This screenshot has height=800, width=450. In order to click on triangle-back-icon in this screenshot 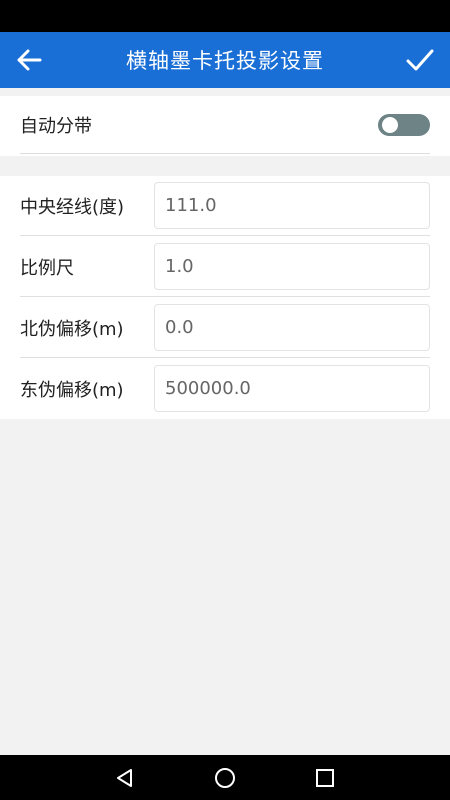, I will do `click(124, 778)`.